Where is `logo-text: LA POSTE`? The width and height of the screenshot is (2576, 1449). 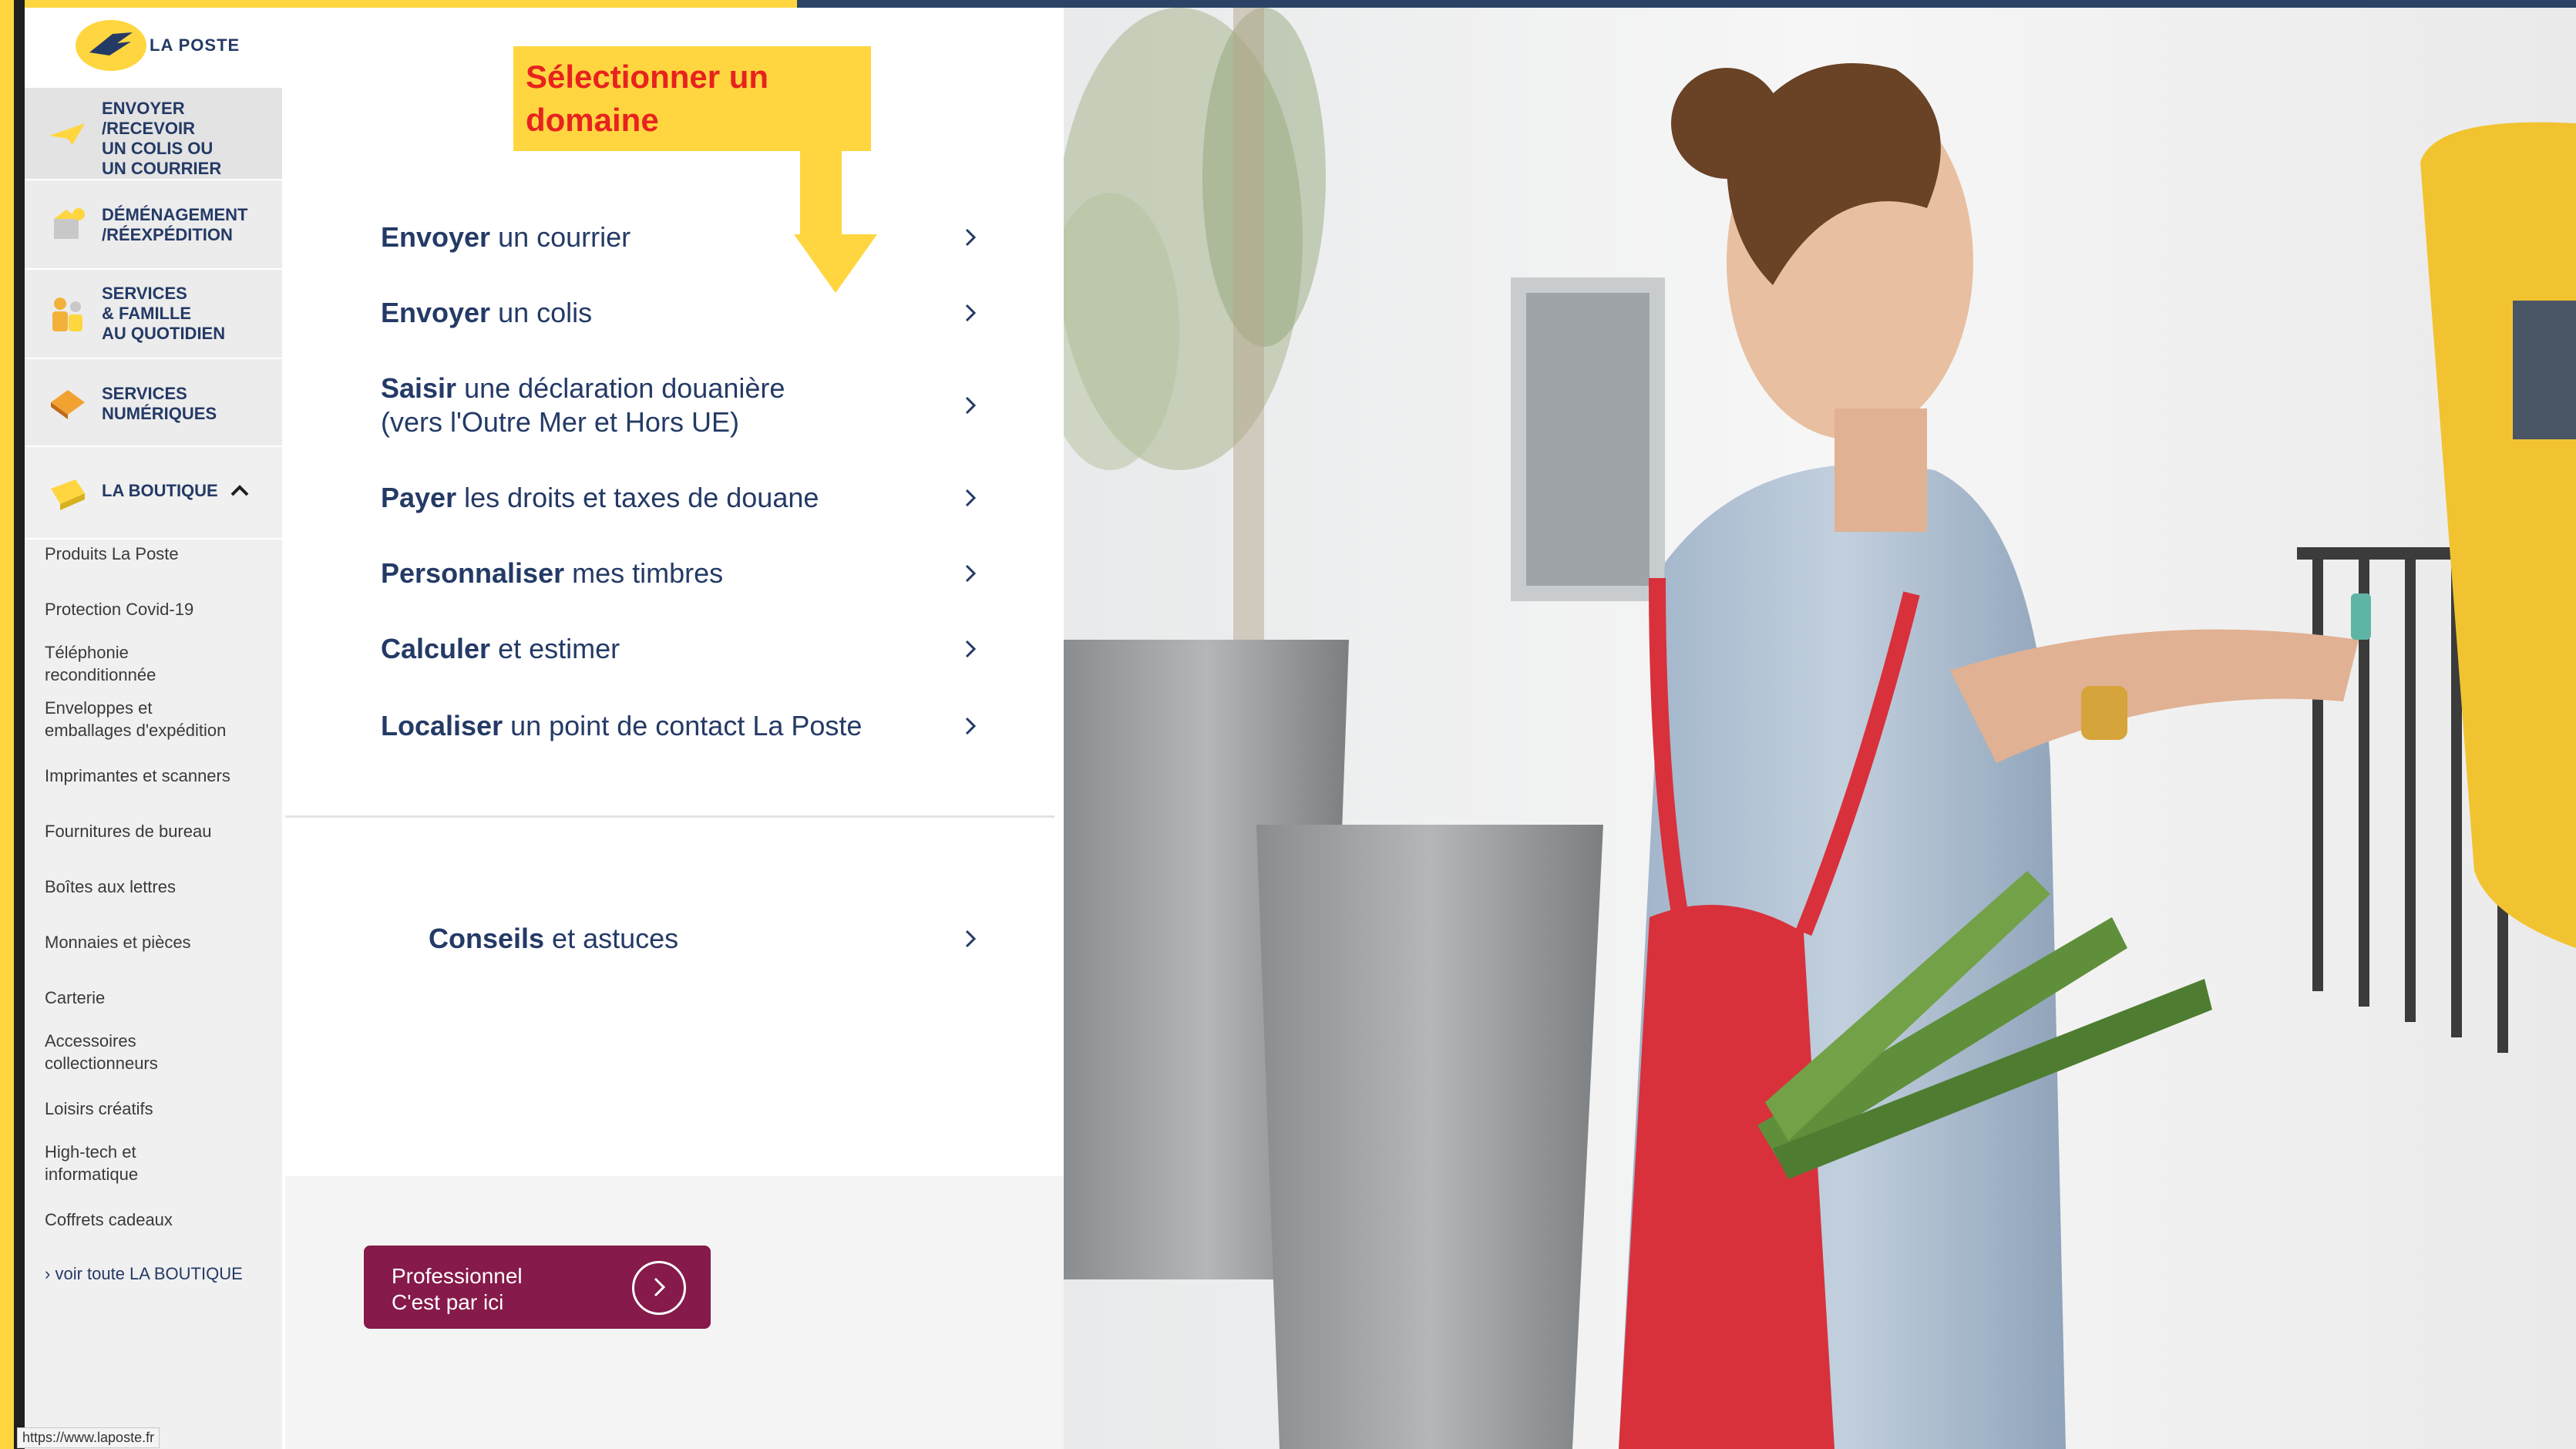
logo-text: LA POSTE is located at coordinates (195, 45).